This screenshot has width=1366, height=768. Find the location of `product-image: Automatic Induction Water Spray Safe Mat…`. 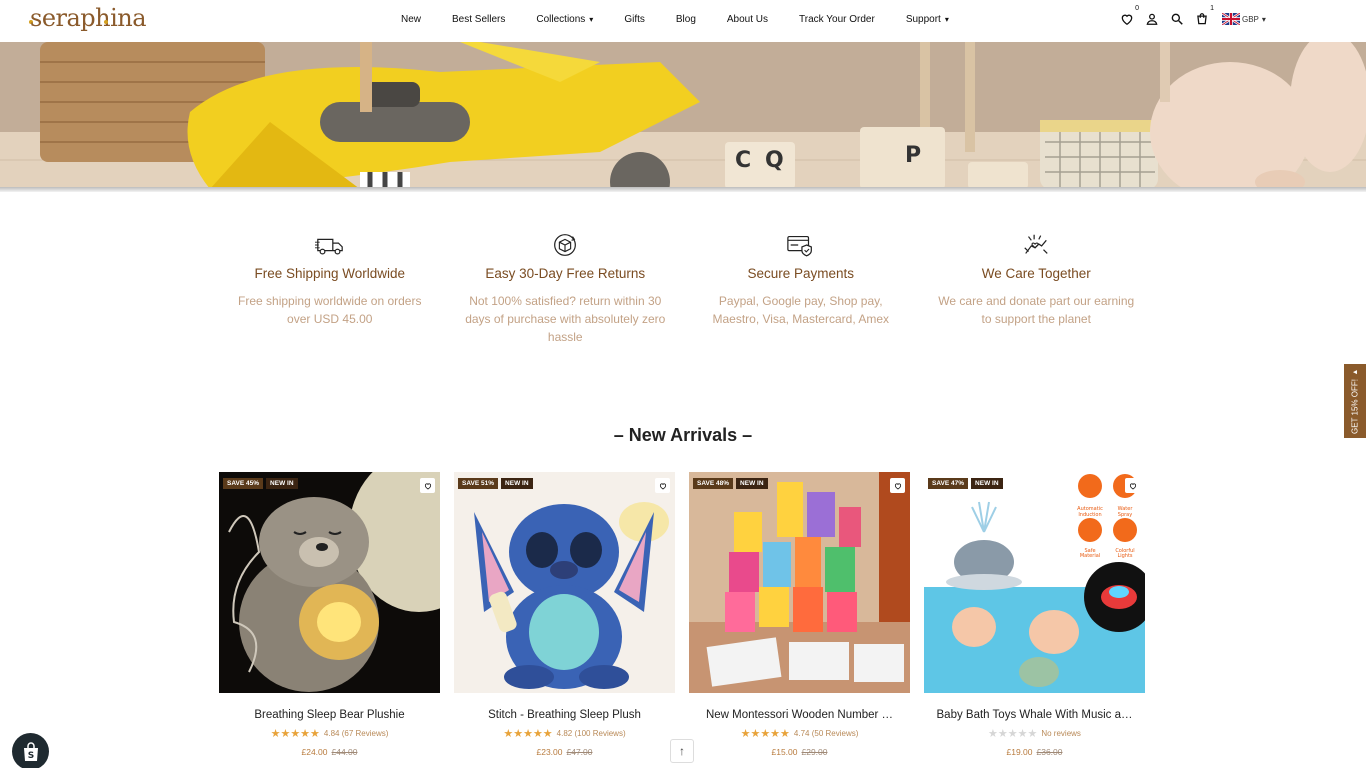

product-image: Automatic Induction Water Spray Safe Mat… is located at coordinates (1034, 582).